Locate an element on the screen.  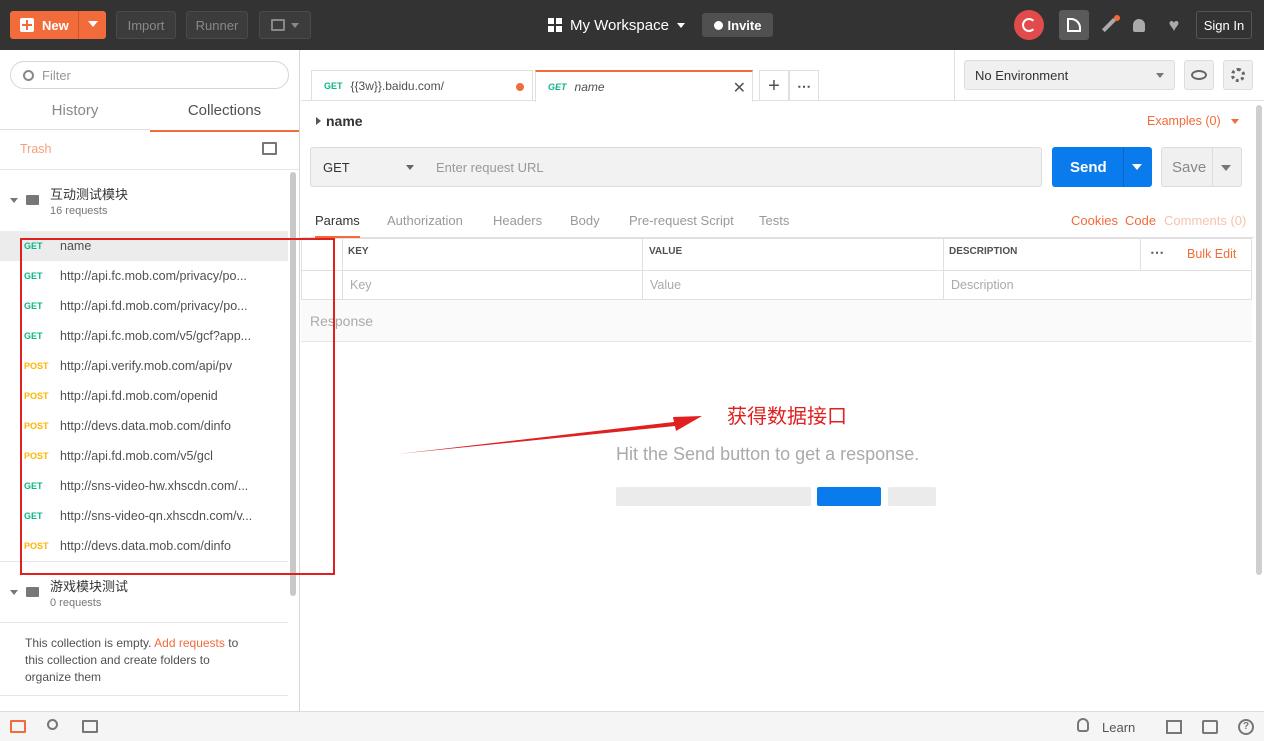
bell-icon is located at coordinates (1139, 25).